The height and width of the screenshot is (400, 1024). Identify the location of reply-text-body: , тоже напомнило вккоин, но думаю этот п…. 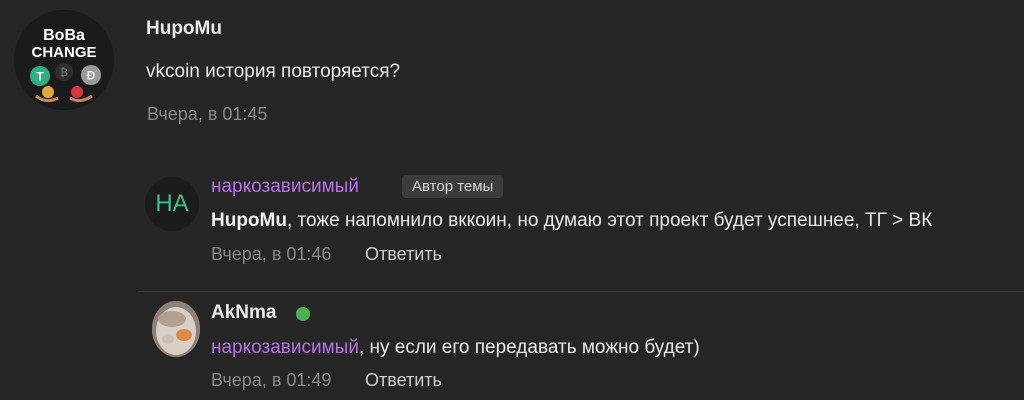
(609, 220).